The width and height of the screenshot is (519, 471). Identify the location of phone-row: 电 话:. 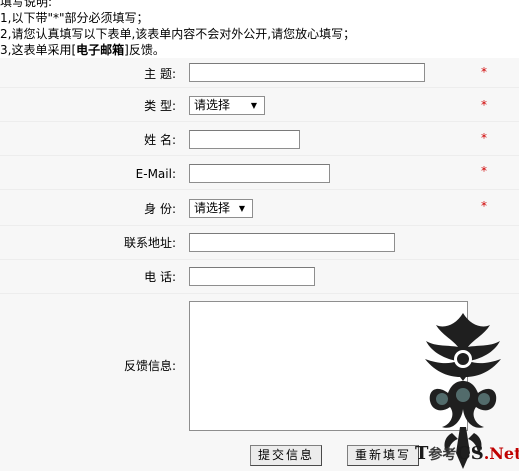
(259, 277).